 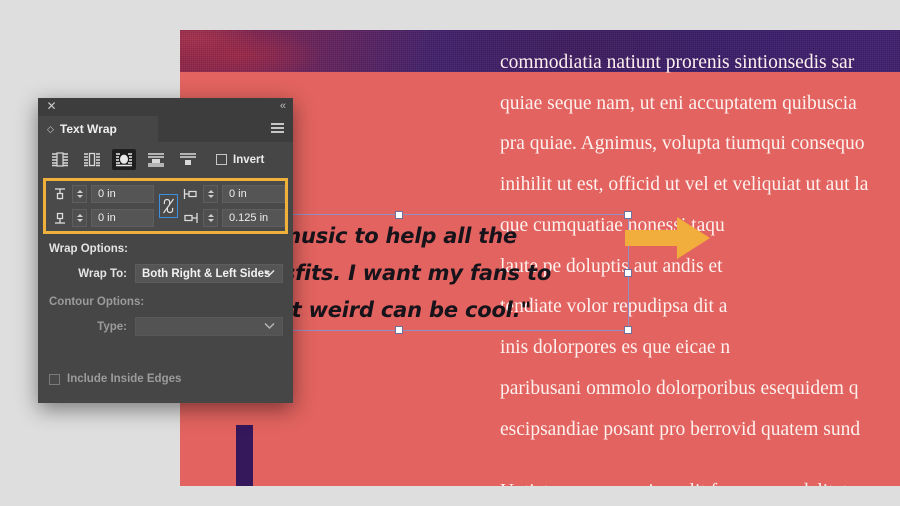 I want to click on panel-menu-icon, so click(x=277, y=129).